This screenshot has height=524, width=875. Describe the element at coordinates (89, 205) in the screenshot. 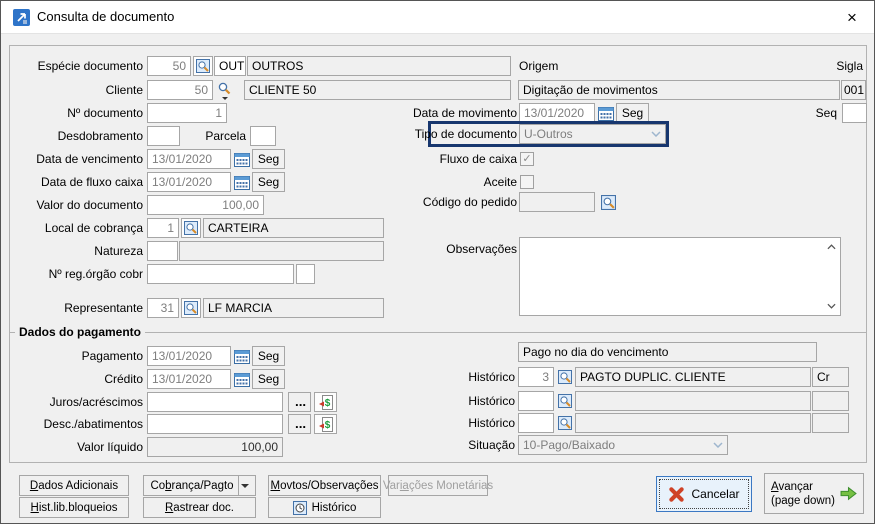

I see `valor-documento-label: Valor do documento` at that location.